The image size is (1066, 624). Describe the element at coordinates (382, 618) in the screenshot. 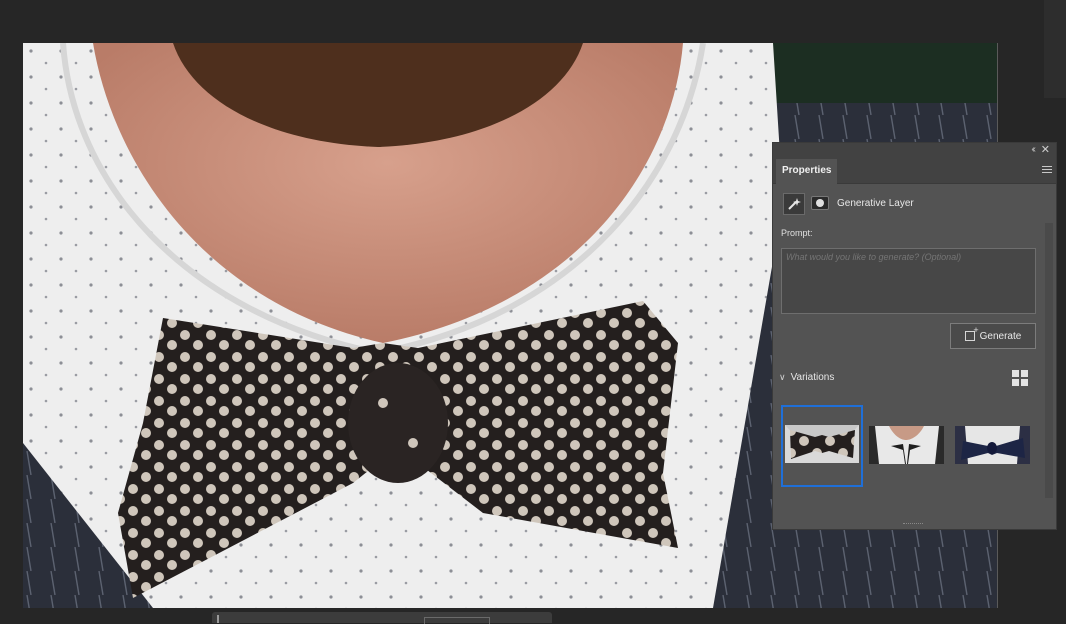

I see `bottom-status-bar` at that location.